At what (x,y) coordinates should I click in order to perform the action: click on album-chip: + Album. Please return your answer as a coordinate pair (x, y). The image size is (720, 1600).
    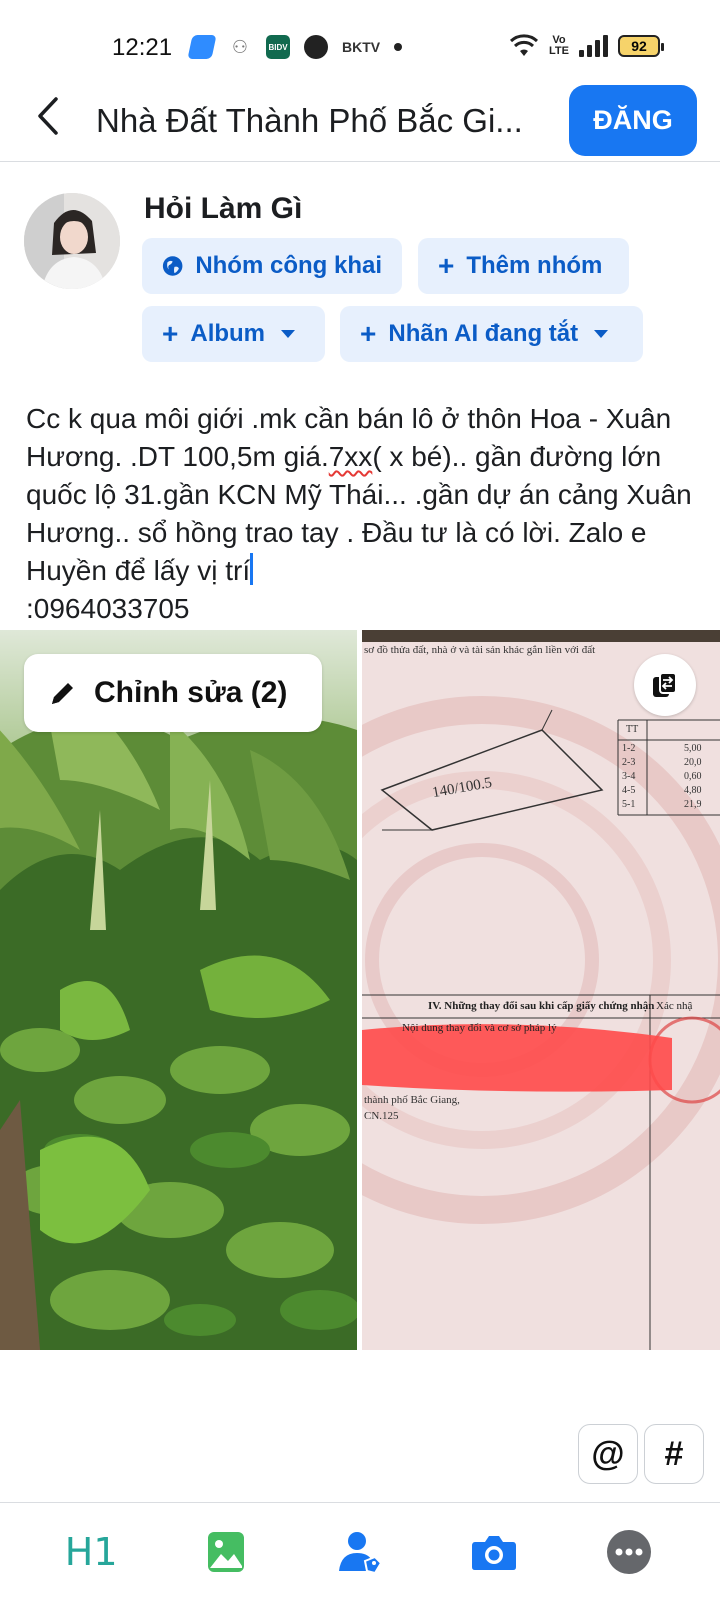
    Looking at the image, I should click on (233, 334).